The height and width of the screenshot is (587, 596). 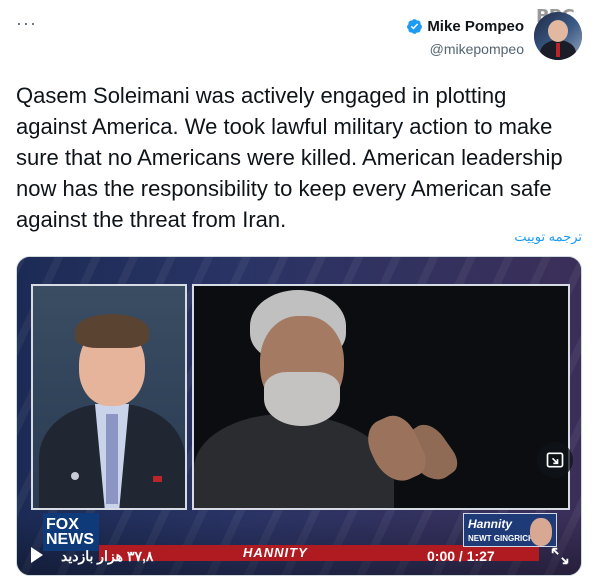 I want to click on video-controls: ۳۷,۸ هزار بازدید 0:00 / 1:27, so click(x=299, y=555).